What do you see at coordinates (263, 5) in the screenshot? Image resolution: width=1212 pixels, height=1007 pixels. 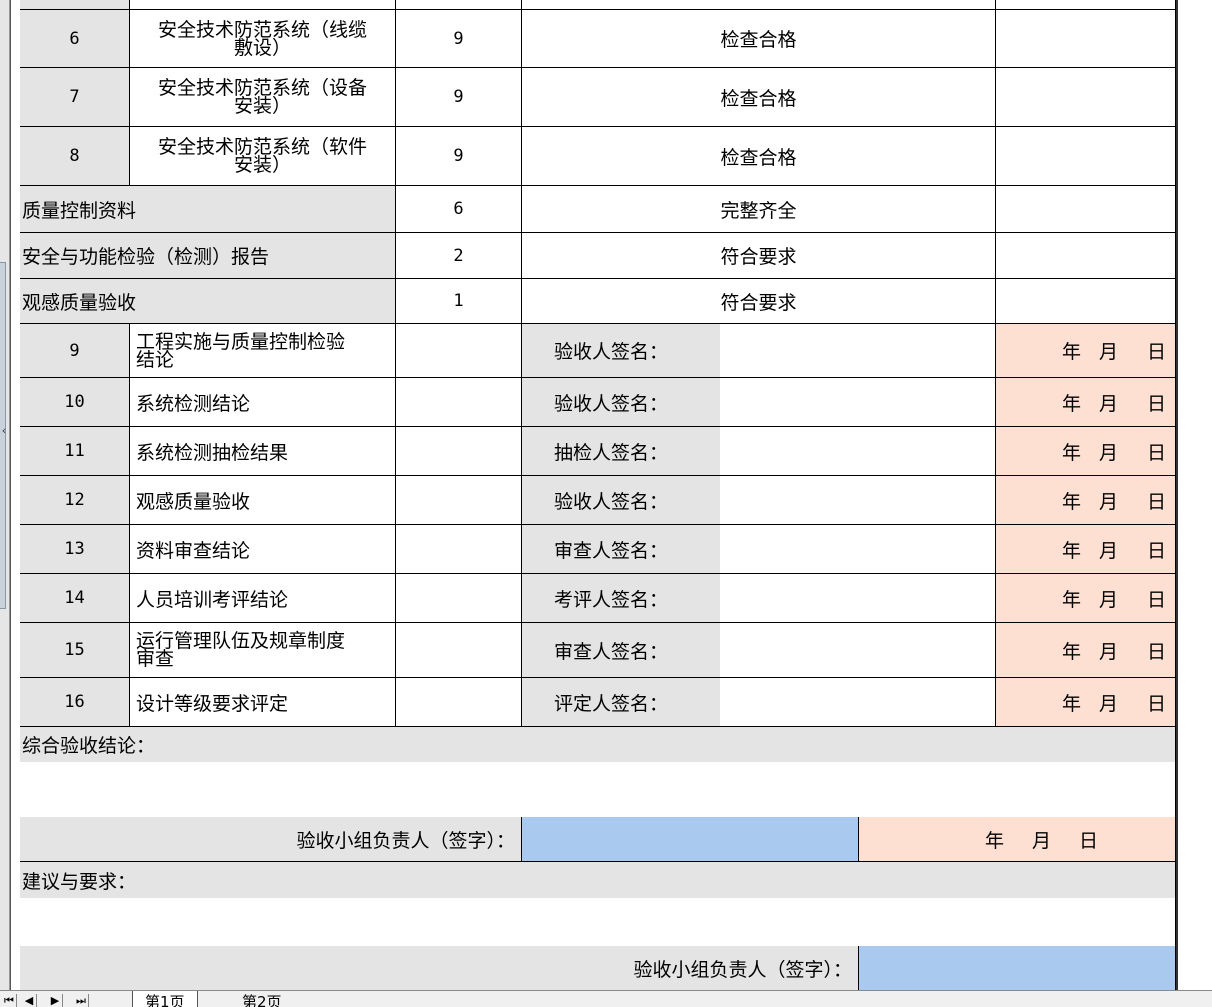 I see `cell-top-item` at bounding box center [263, 5].